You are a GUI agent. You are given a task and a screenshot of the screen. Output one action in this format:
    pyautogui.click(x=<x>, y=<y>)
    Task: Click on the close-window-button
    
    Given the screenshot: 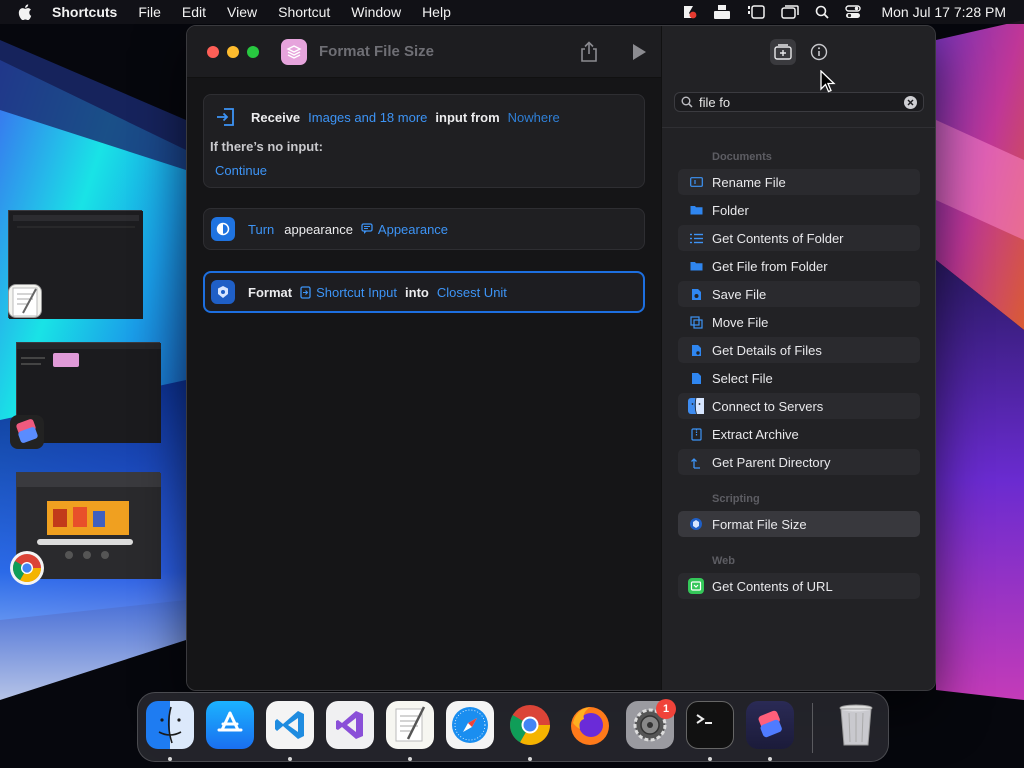 What is the action you would take?
    pyautogui.click(x=213, y=52)
    